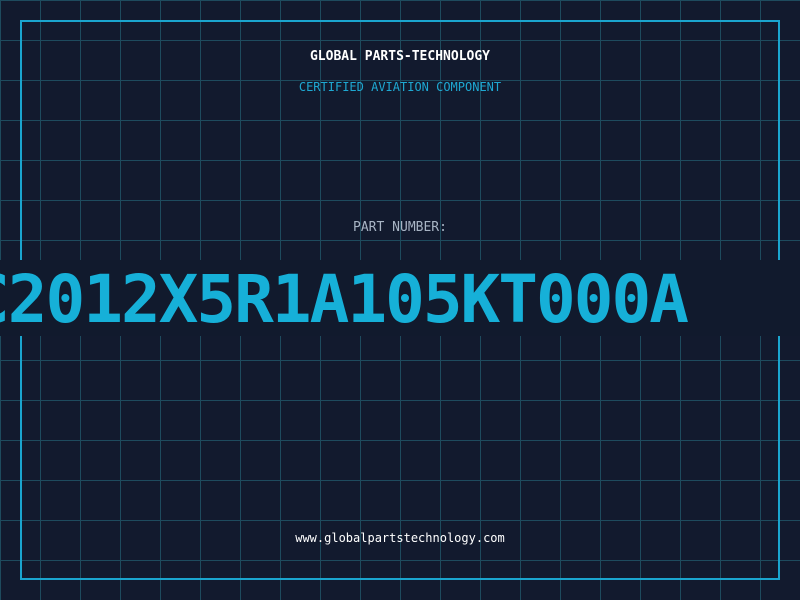 The width and height of the screenshot is (800, 600). What do you see at coordinates (400, 227) in the screenshot?
I see `part-number-label: PART NUMBER:` at bounding box center [400, 227].